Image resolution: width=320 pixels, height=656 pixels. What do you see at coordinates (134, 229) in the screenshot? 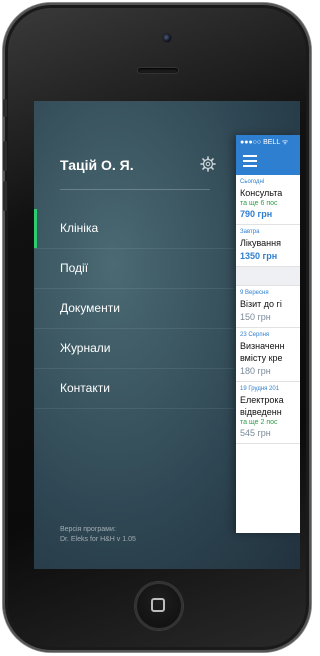
I see `menu-item-clinic: Клініка` at bounding box center [134, 229].